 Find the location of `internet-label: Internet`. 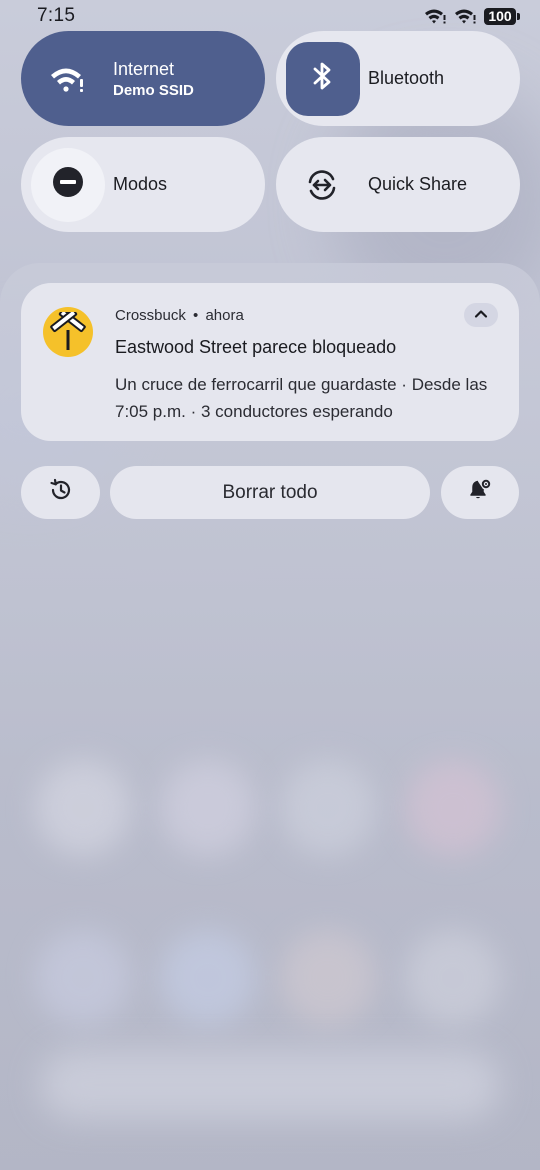

internet-label: Internet is located at coordinates (144, 68).